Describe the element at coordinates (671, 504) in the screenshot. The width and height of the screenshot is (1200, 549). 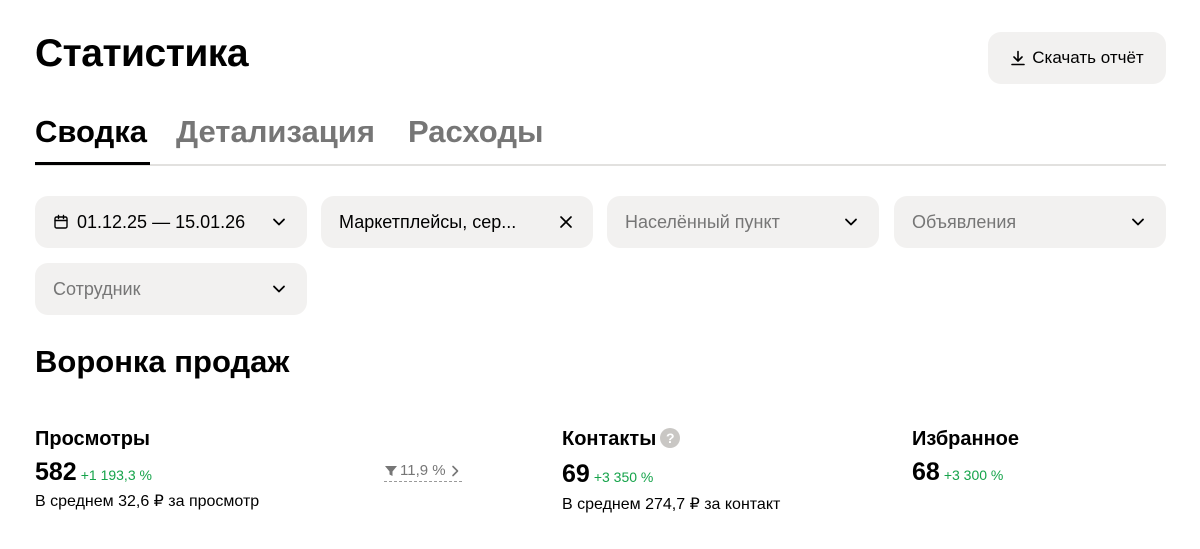
I see `contacts-note: В среднем 274,7 ₽ за контакт` at that location.